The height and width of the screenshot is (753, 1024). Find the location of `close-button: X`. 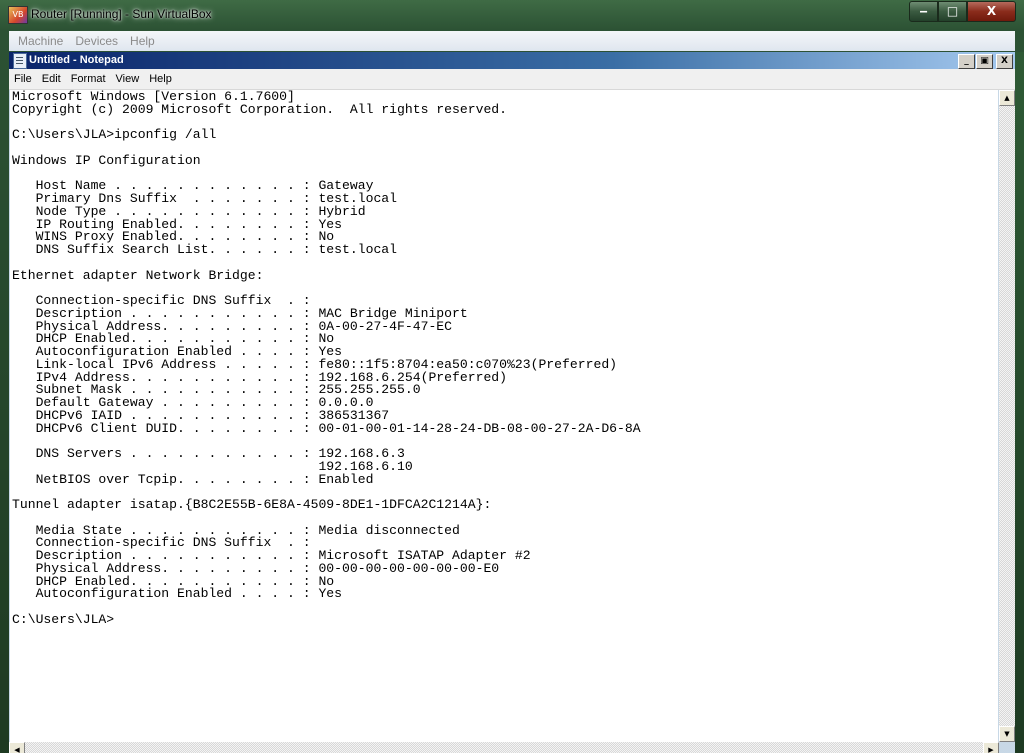

close-button: X is located at coordinates (991, 11).